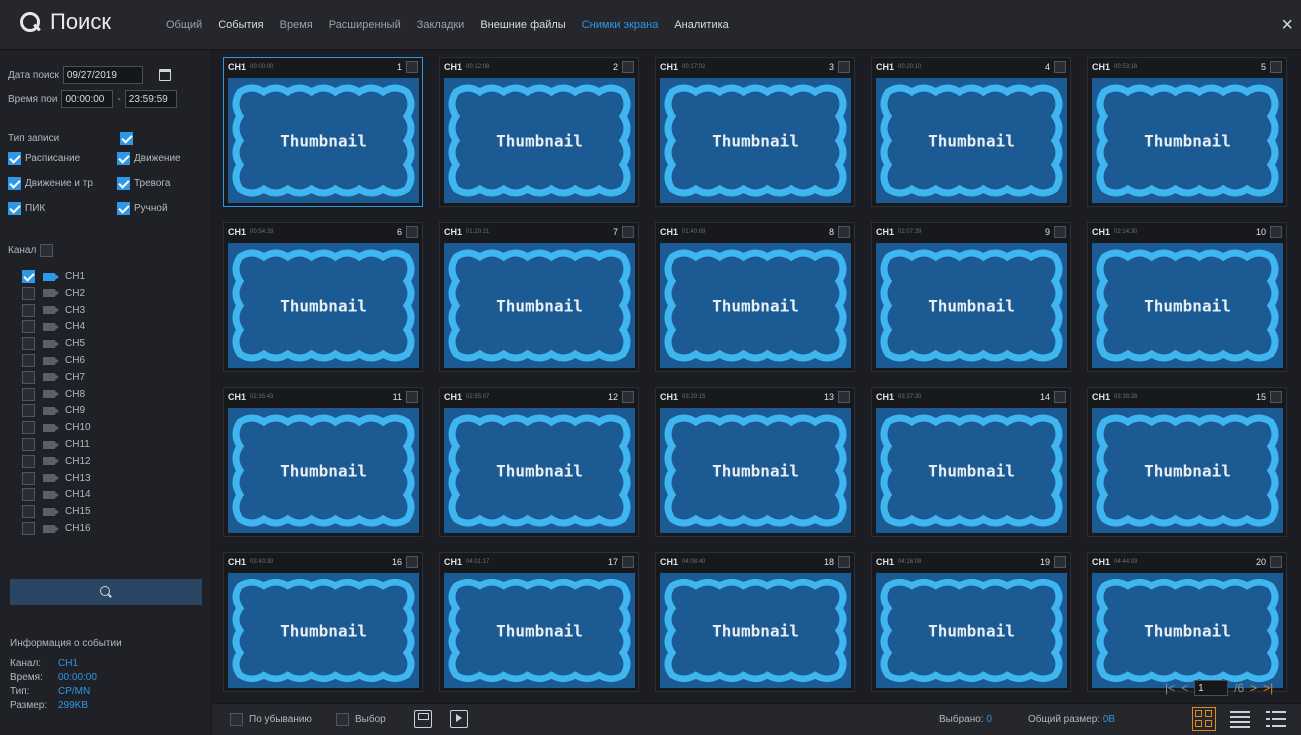 The width and height of the screenshot is (1301, 735). Describe the element at coordinates (126, 138) in the screenshot. I see `record-type-all-checkbox` at that location.